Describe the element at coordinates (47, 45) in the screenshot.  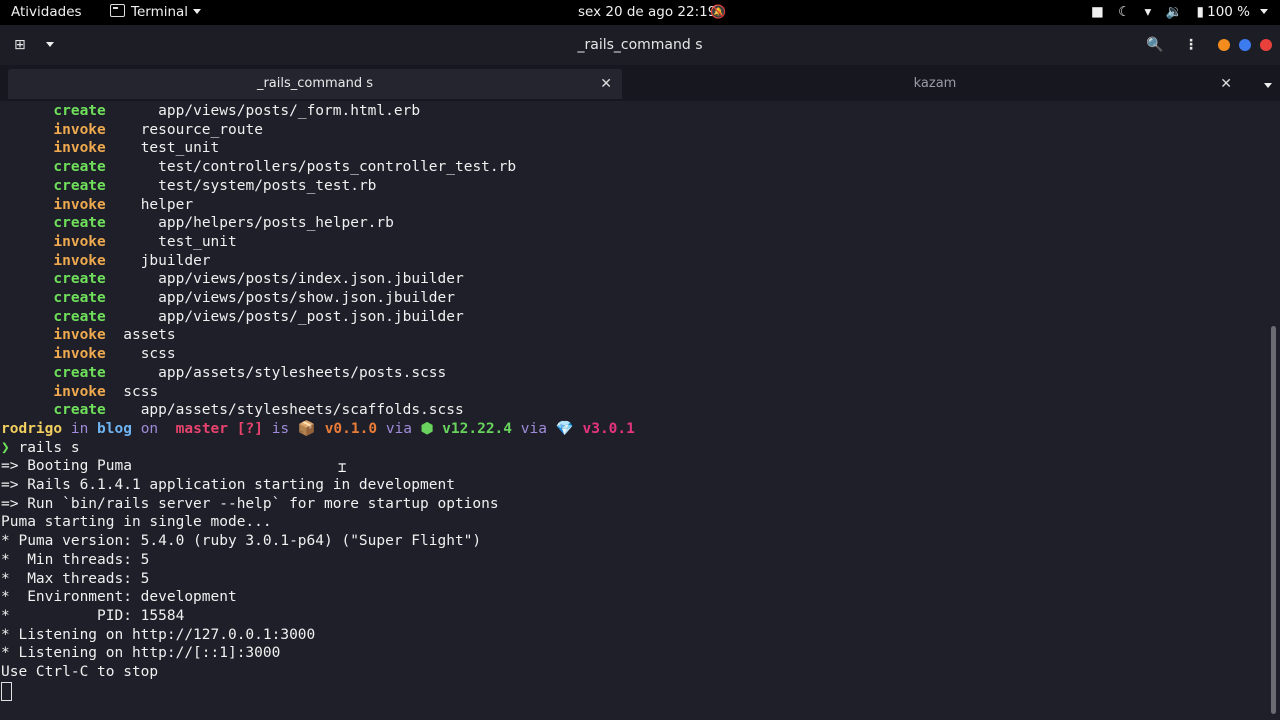
I see `new-tab-menu-button` at that location.